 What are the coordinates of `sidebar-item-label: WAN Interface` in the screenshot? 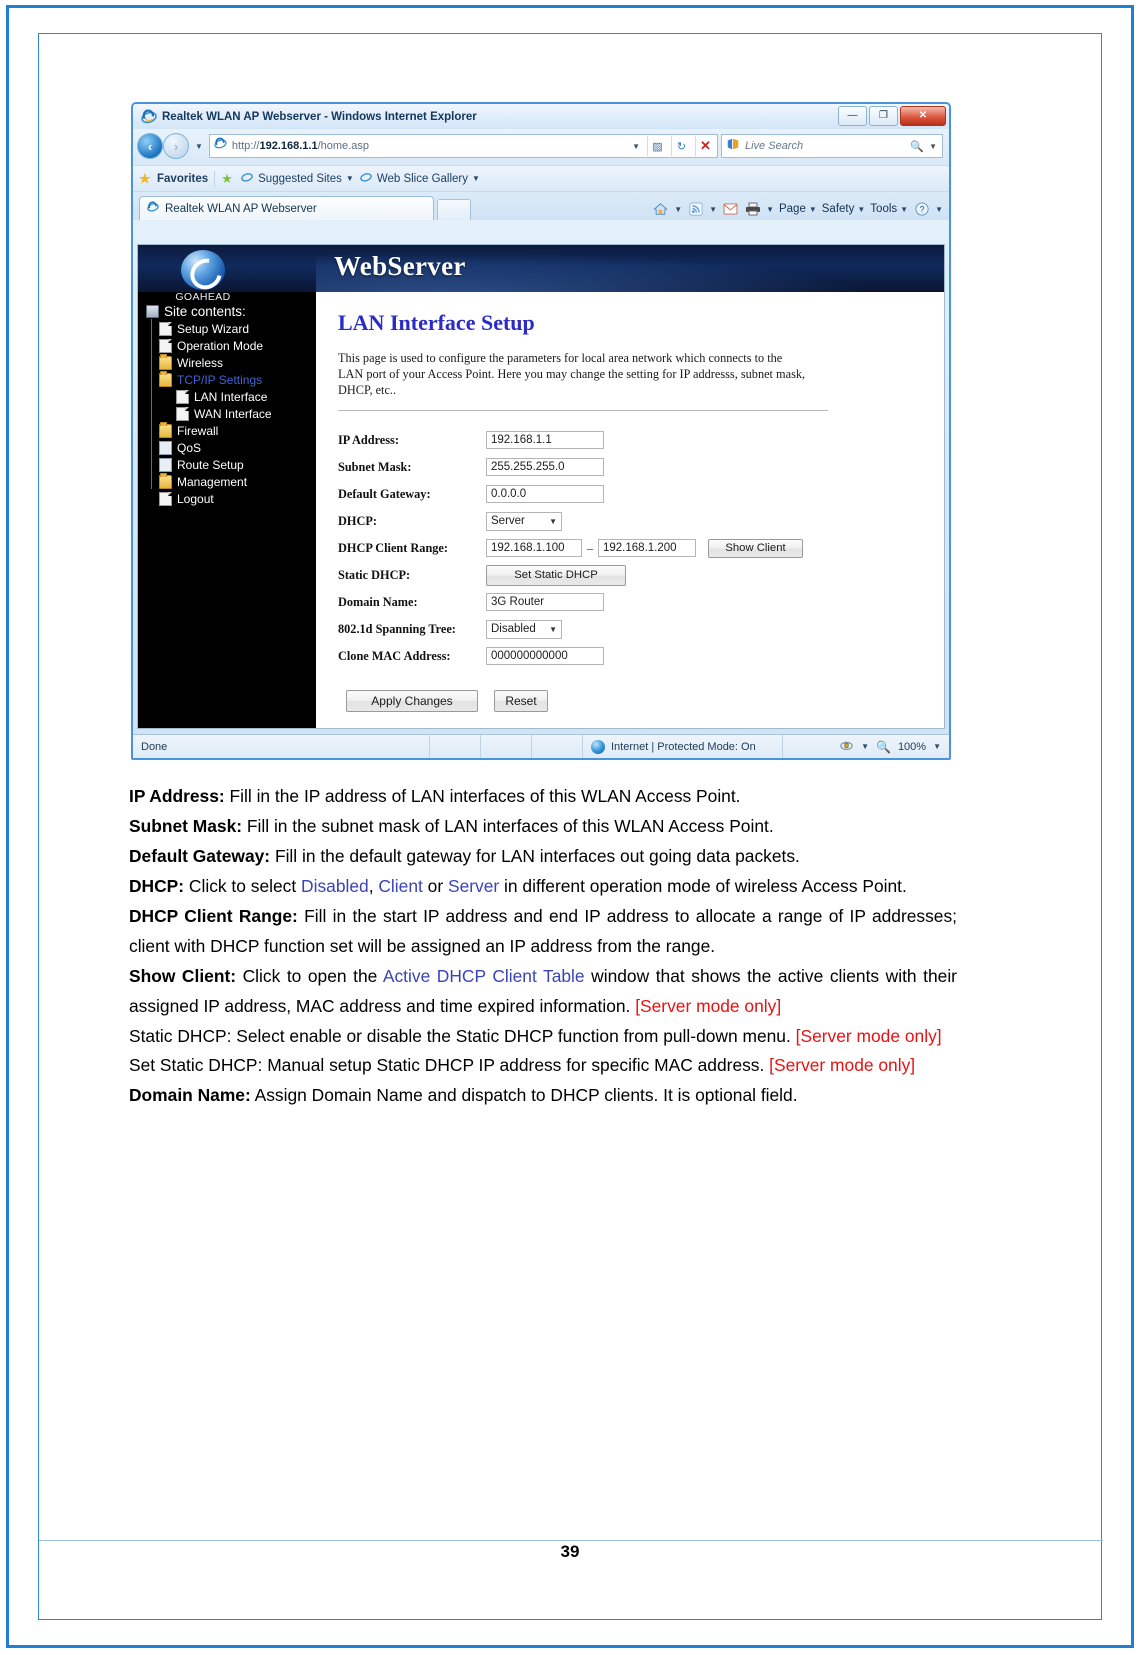 It's located at (233, 413).